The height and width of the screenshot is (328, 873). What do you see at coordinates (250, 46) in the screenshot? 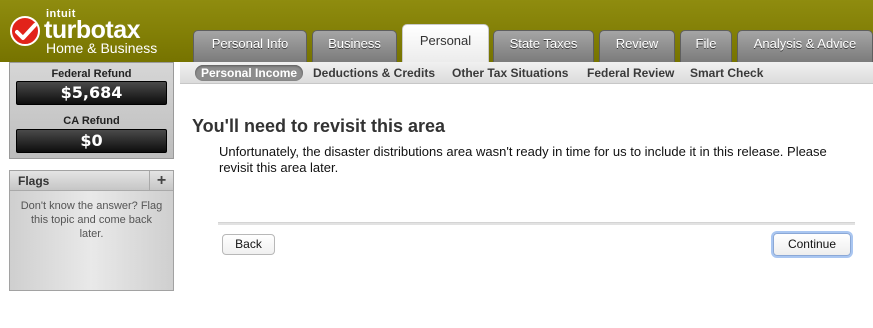
I see `tab-personal-info: Personal Info` at bounding box center [250, 46].